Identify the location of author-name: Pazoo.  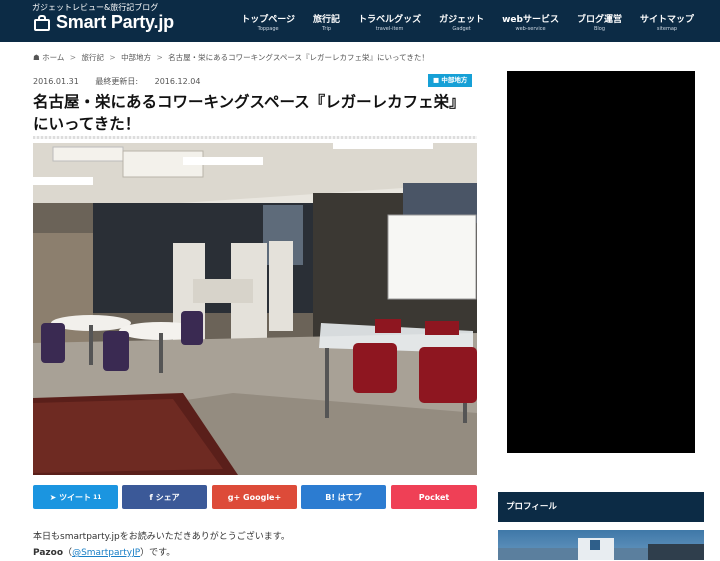
(48, 553).